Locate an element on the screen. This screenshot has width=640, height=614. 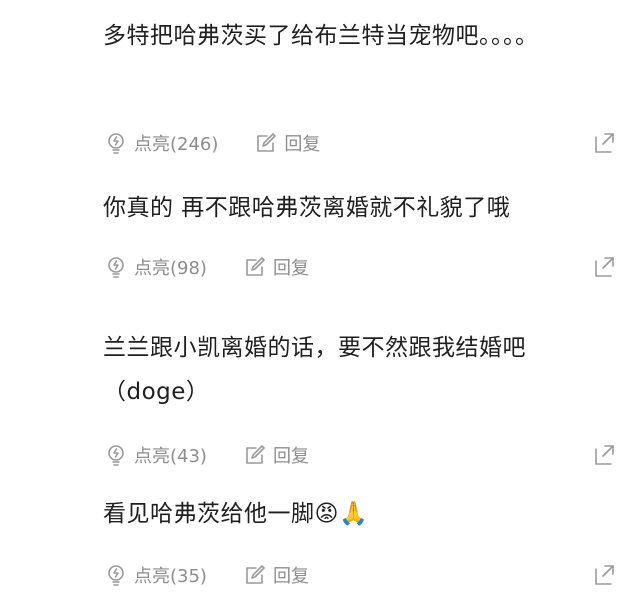
comment-text: 多特把哈弗茨买了给布兰特当宠物吧。。。。 is located at coordinates (321, 36).